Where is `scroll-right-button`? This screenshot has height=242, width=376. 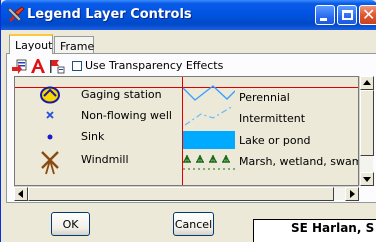
scroll-right-button is located at coordinates (352, 194).